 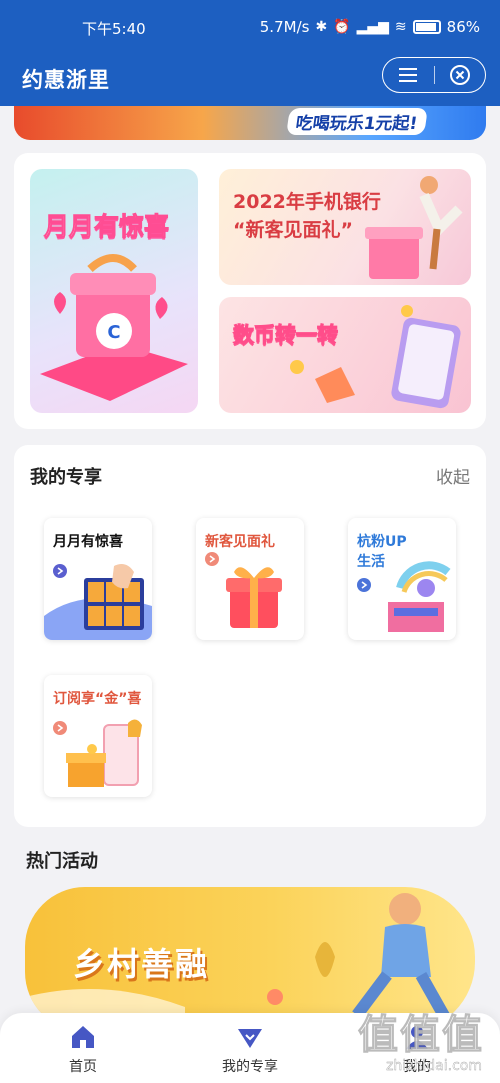 What do you see at coordinates (434, 1066) in the screenshot?
I see `watermark-url: zhizhidai.com` at bounding box center [434, 1066].